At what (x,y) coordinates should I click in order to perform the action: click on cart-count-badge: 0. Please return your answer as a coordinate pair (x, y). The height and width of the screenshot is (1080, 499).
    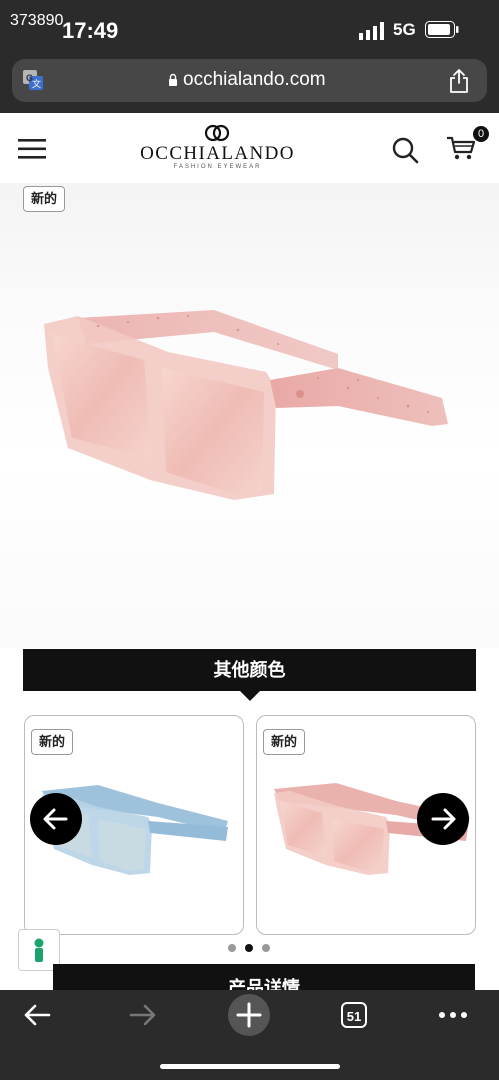
    Looking at the image, I should click on (481, 134).